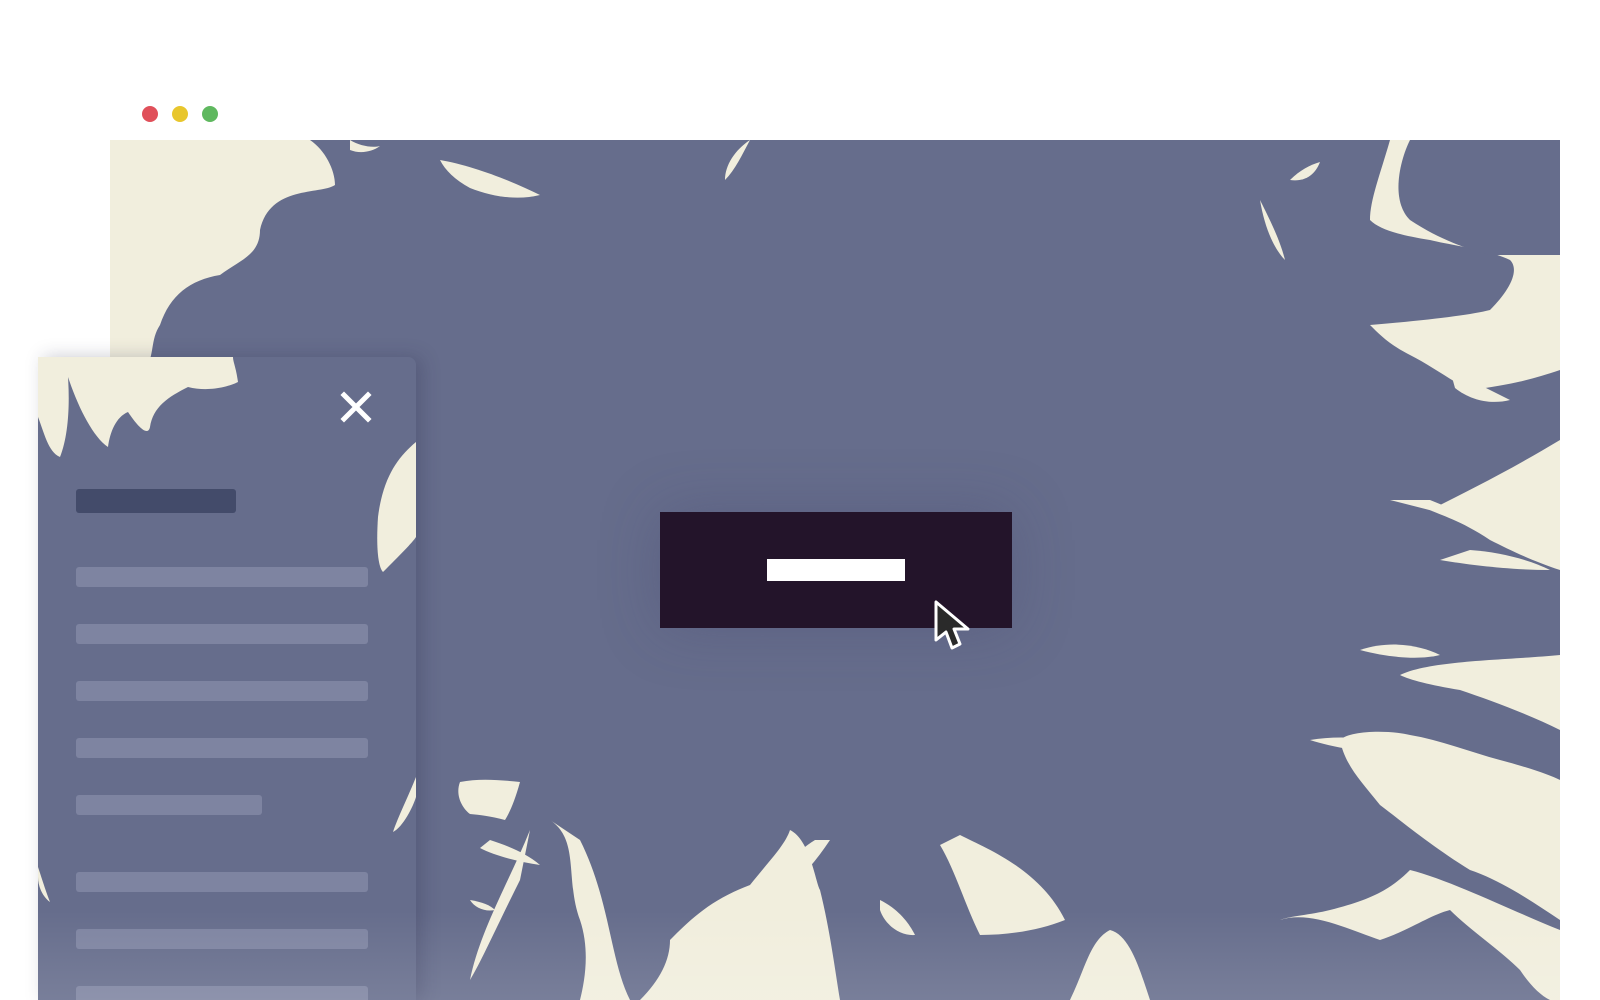 This screenshot has height=1000, width=1600. I want to click on cta-label-bar, so click(836, 570).